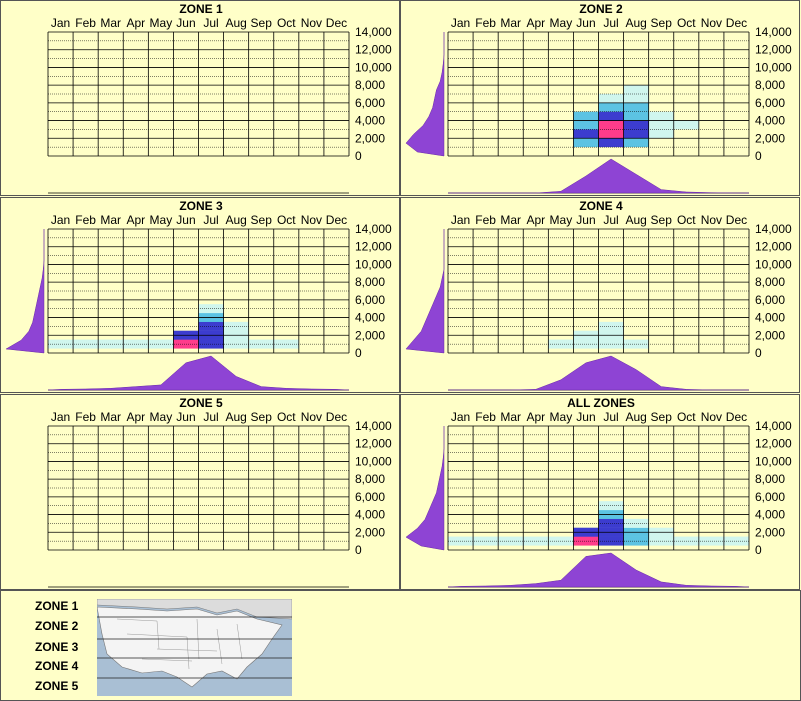 Image resolution: width=801 pixels, height=701 pixels. I want to click on legend-zone-3: ZONE 3, so click(57, 647).